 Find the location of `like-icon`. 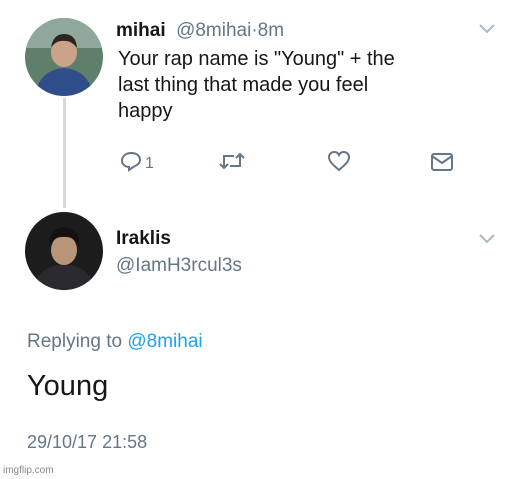

like-icon is located at coordinates (339, 163).